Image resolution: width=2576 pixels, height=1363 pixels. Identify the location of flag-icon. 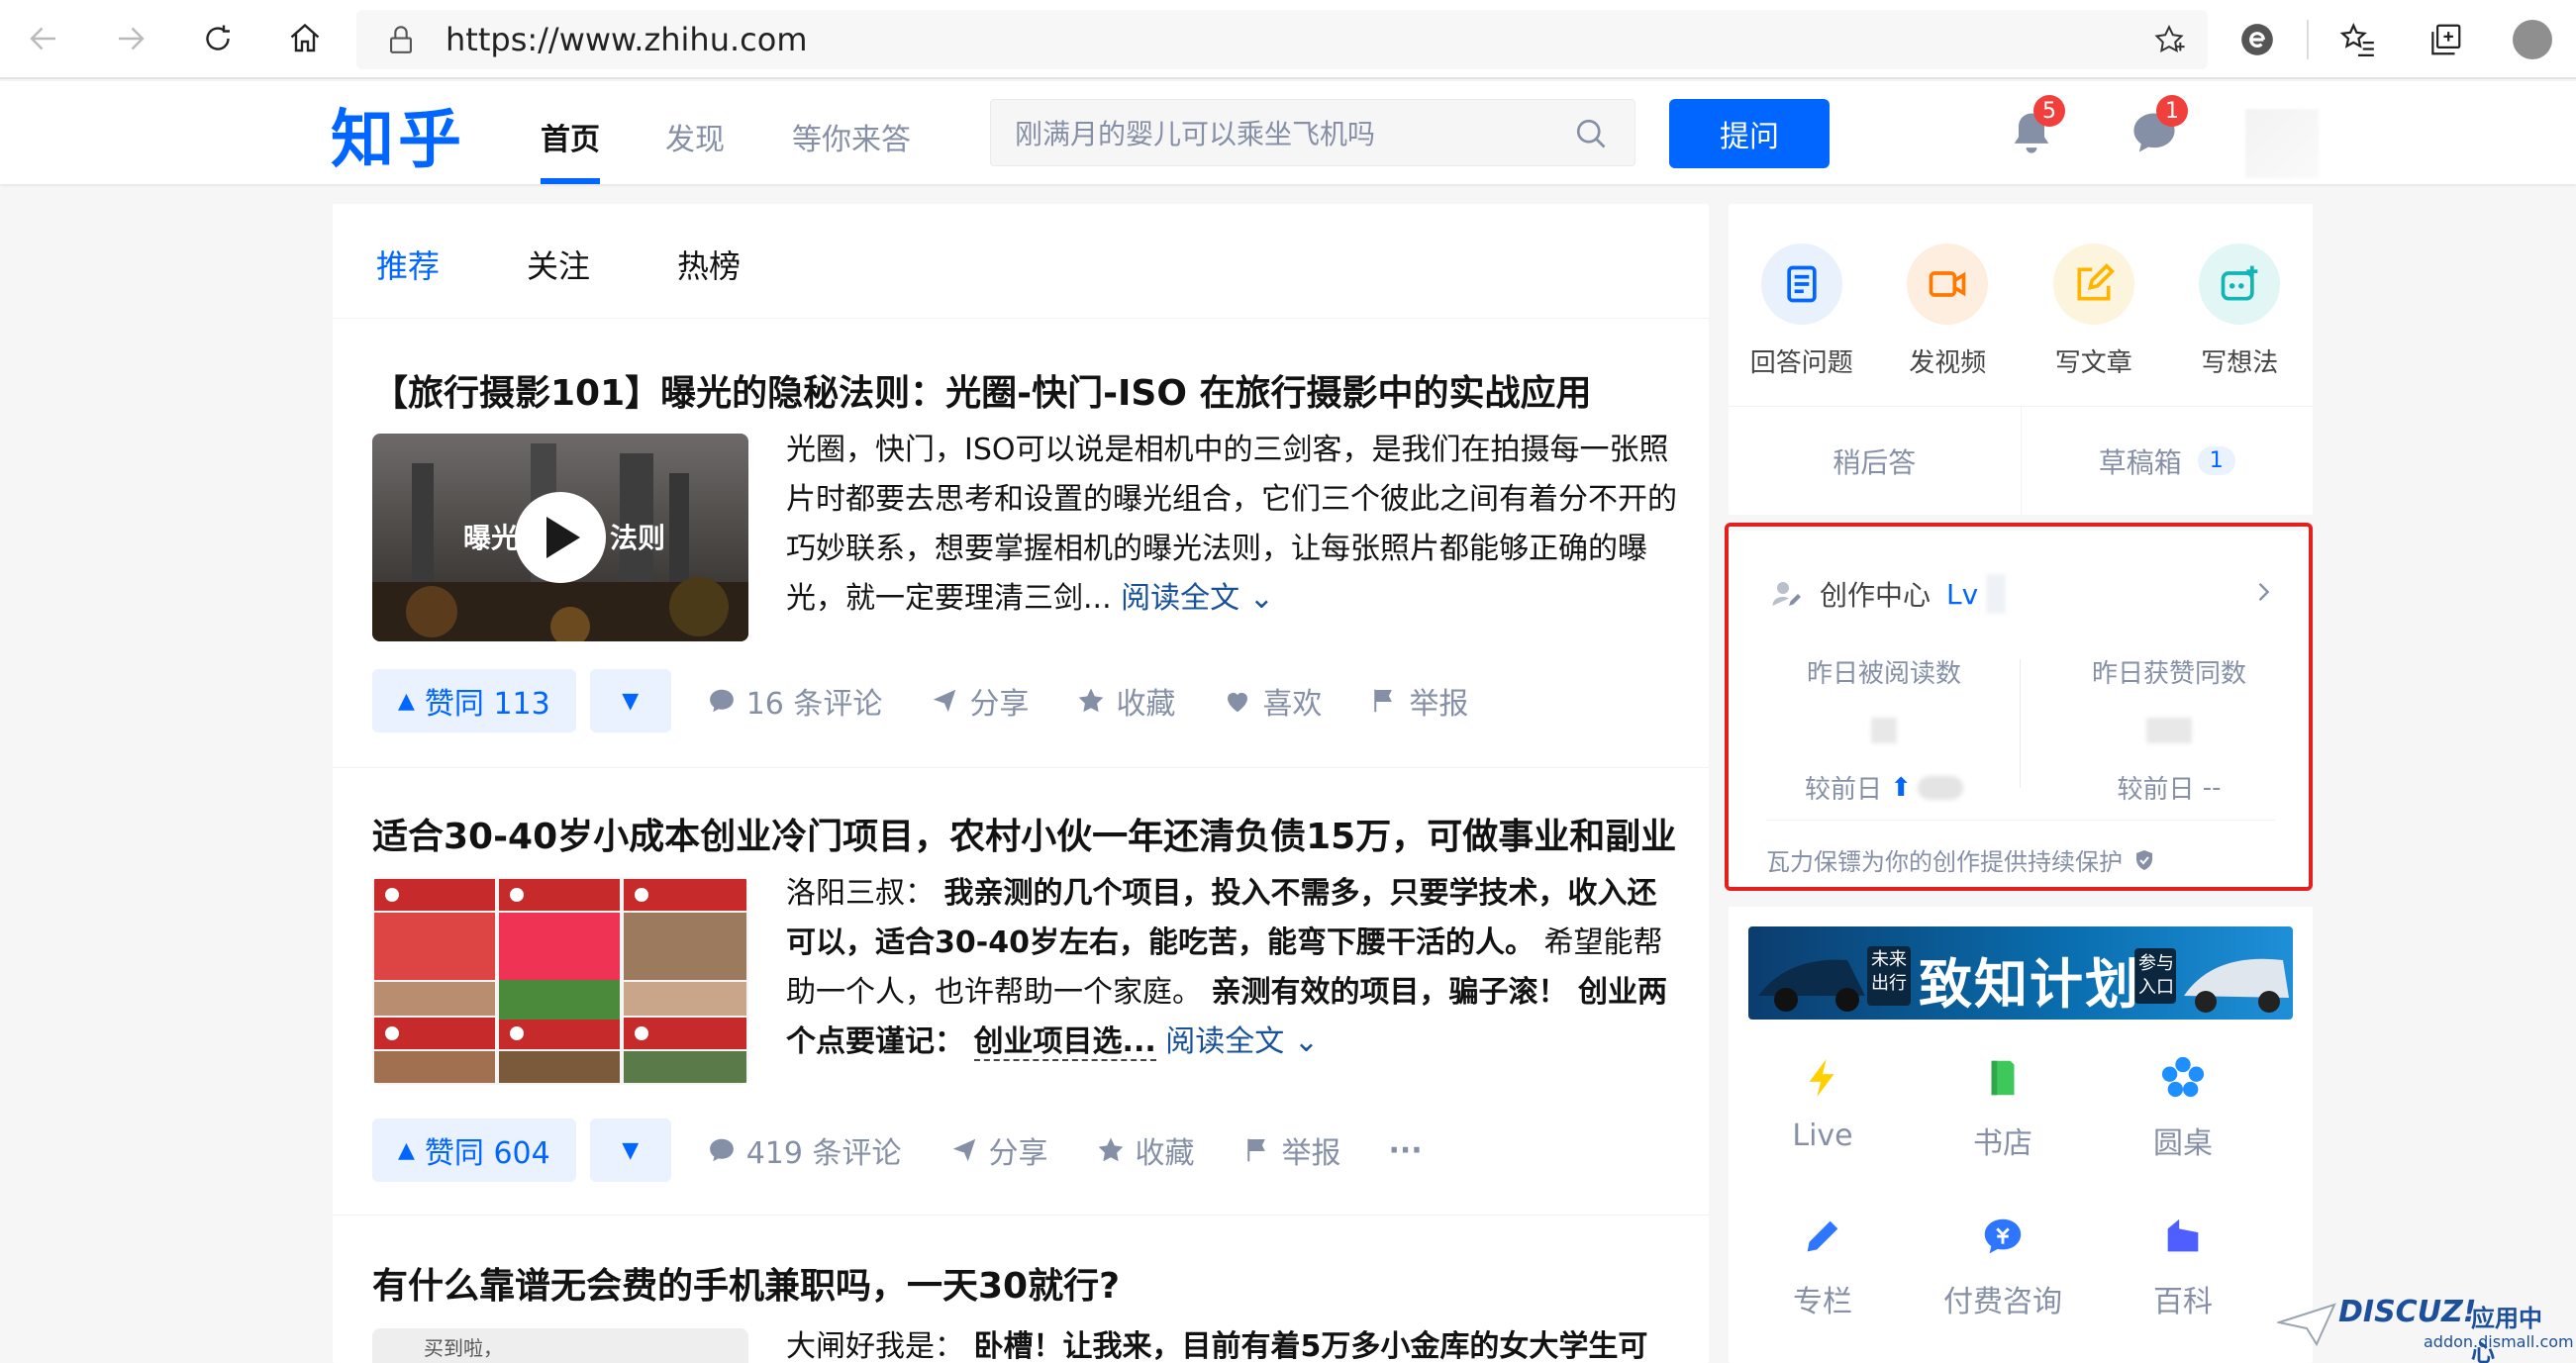
(1255, 1150).